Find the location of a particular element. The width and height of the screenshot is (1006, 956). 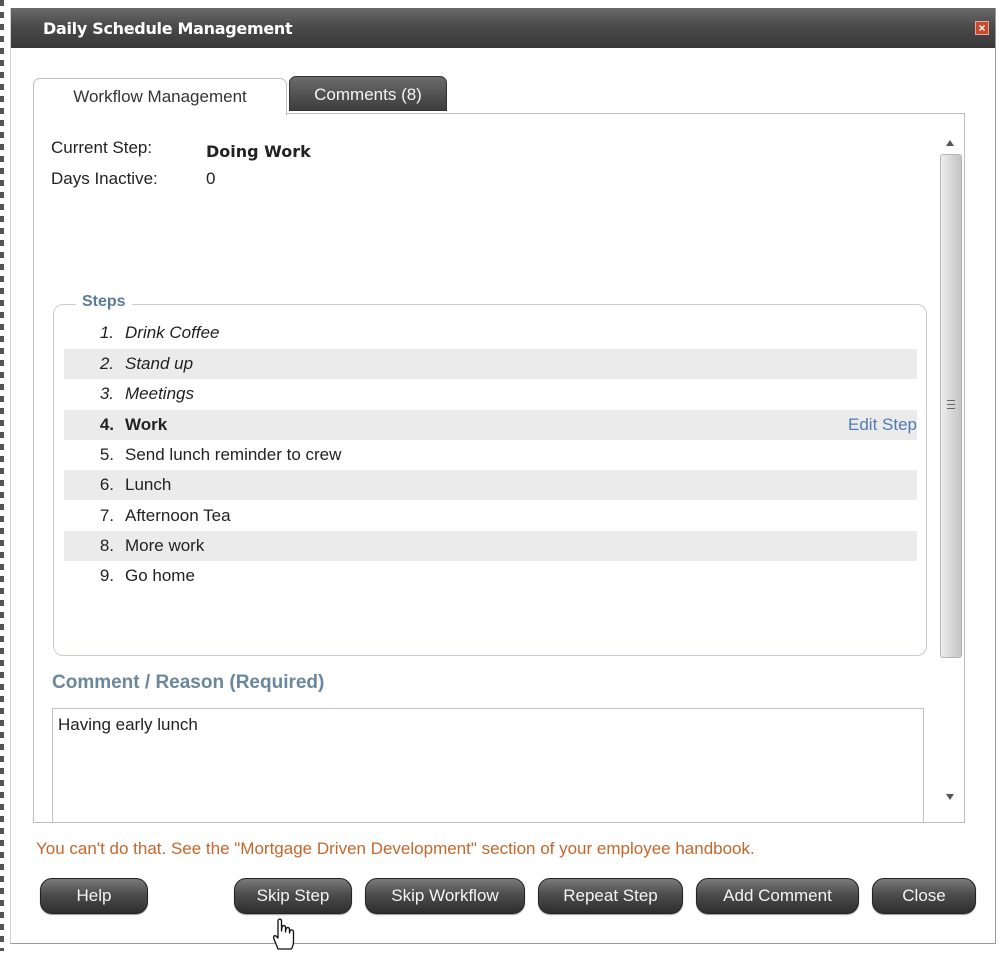

hand-pointer-cursor-icon is located at coordinates (284, 933).